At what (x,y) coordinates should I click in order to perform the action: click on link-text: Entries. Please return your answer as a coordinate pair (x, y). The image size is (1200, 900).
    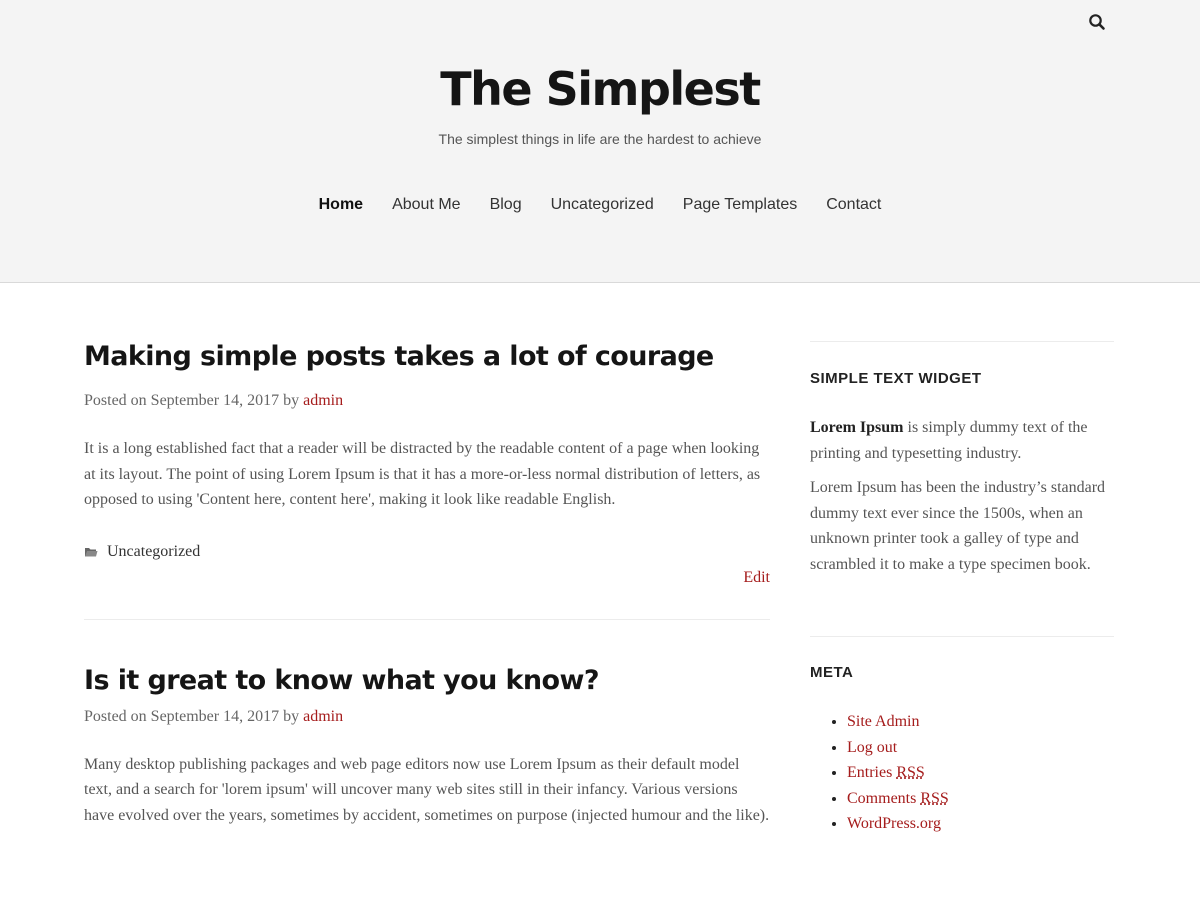
    Looking at the image, I should click on (872, 772).